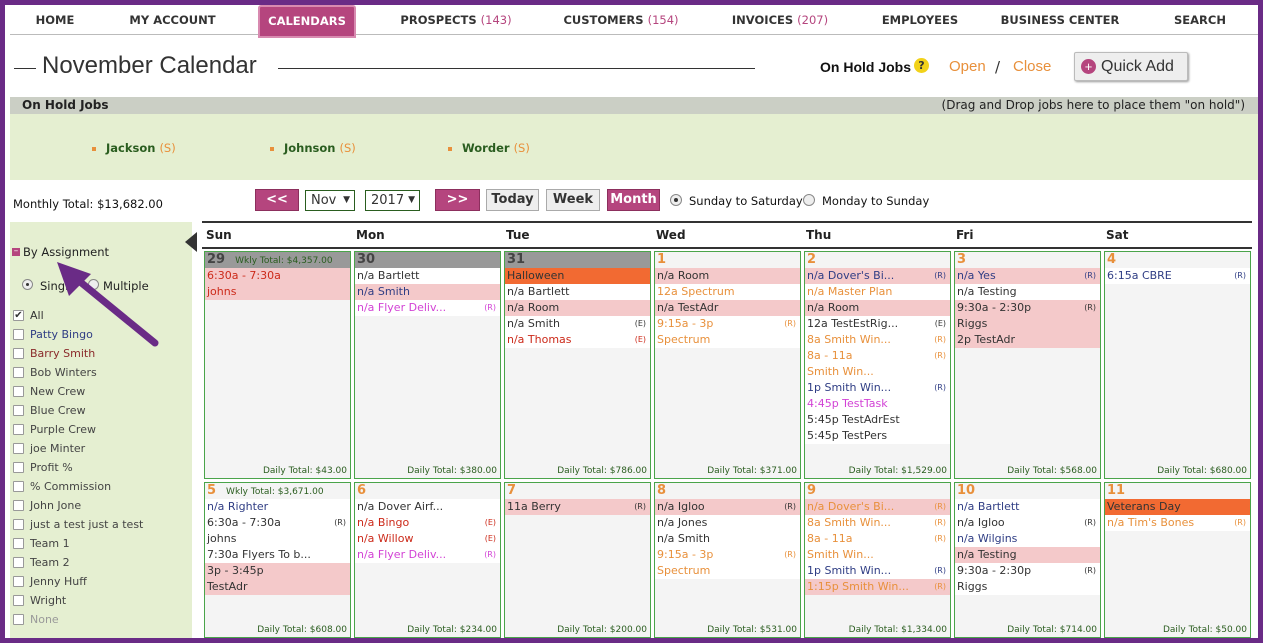 The image size is (1263, 643). What do you see at coordinates (877, 436) in the screenshot?
I see `calendar-event: 5:45p TestPers` at bounding box center [877, 436].